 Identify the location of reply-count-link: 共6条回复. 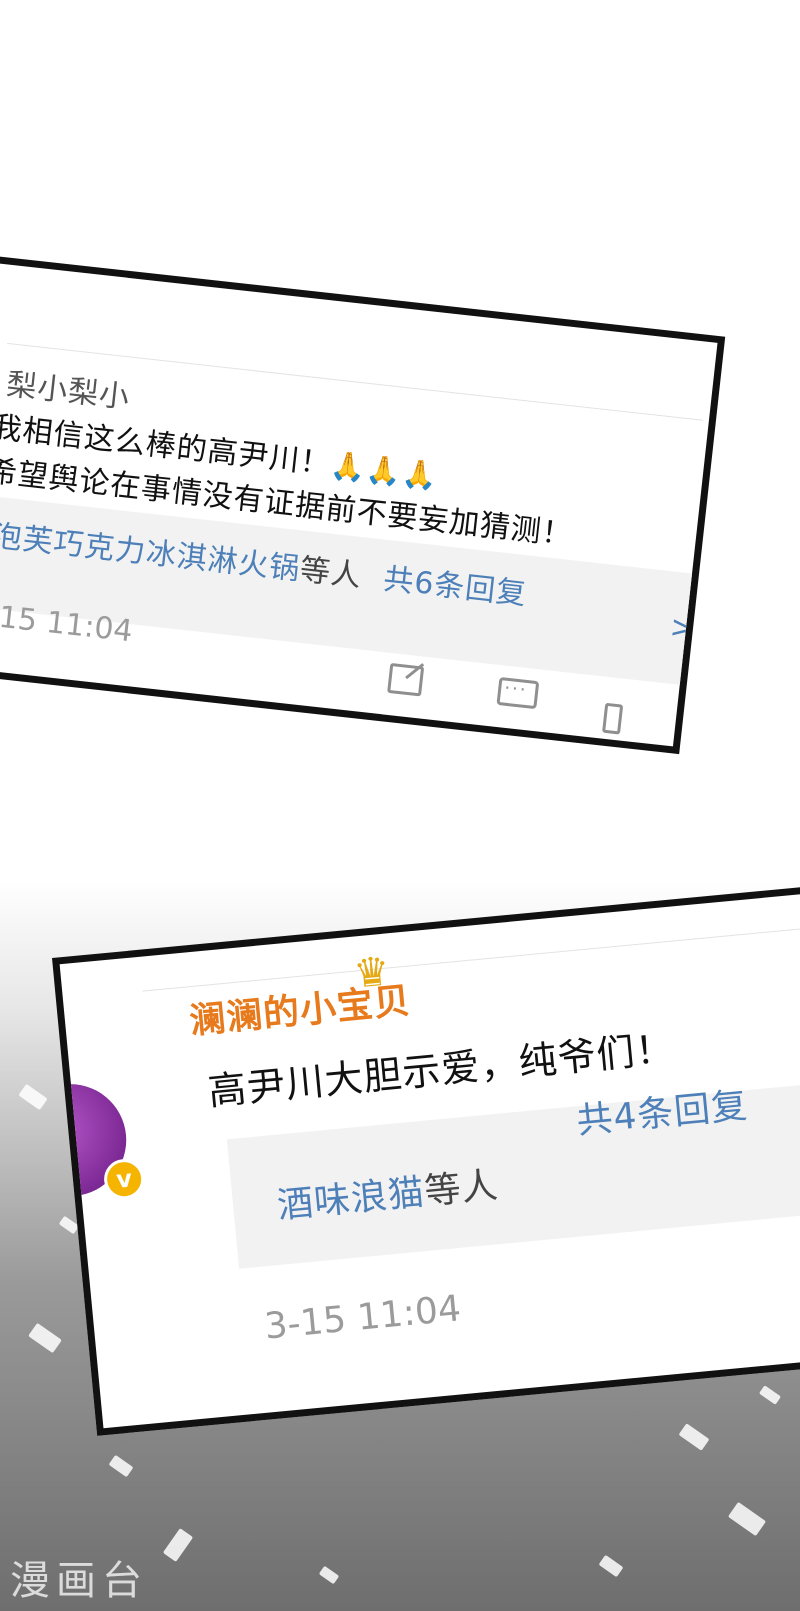
(455, 587).